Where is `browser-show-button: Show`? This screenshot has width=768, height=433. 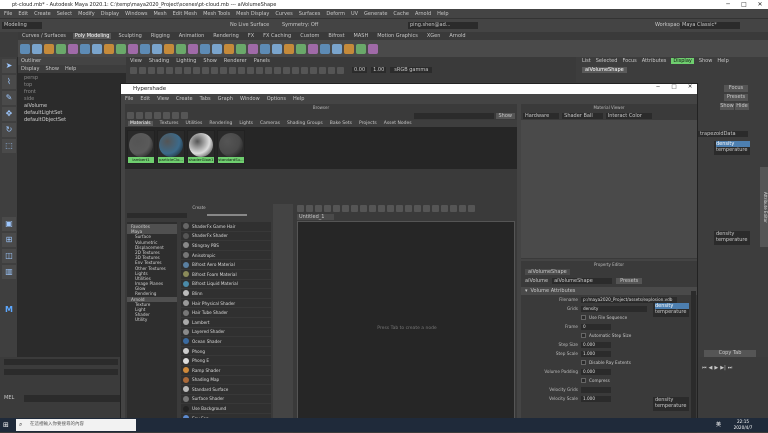 browser-show-button: Show is located at coordinates (505, 115).